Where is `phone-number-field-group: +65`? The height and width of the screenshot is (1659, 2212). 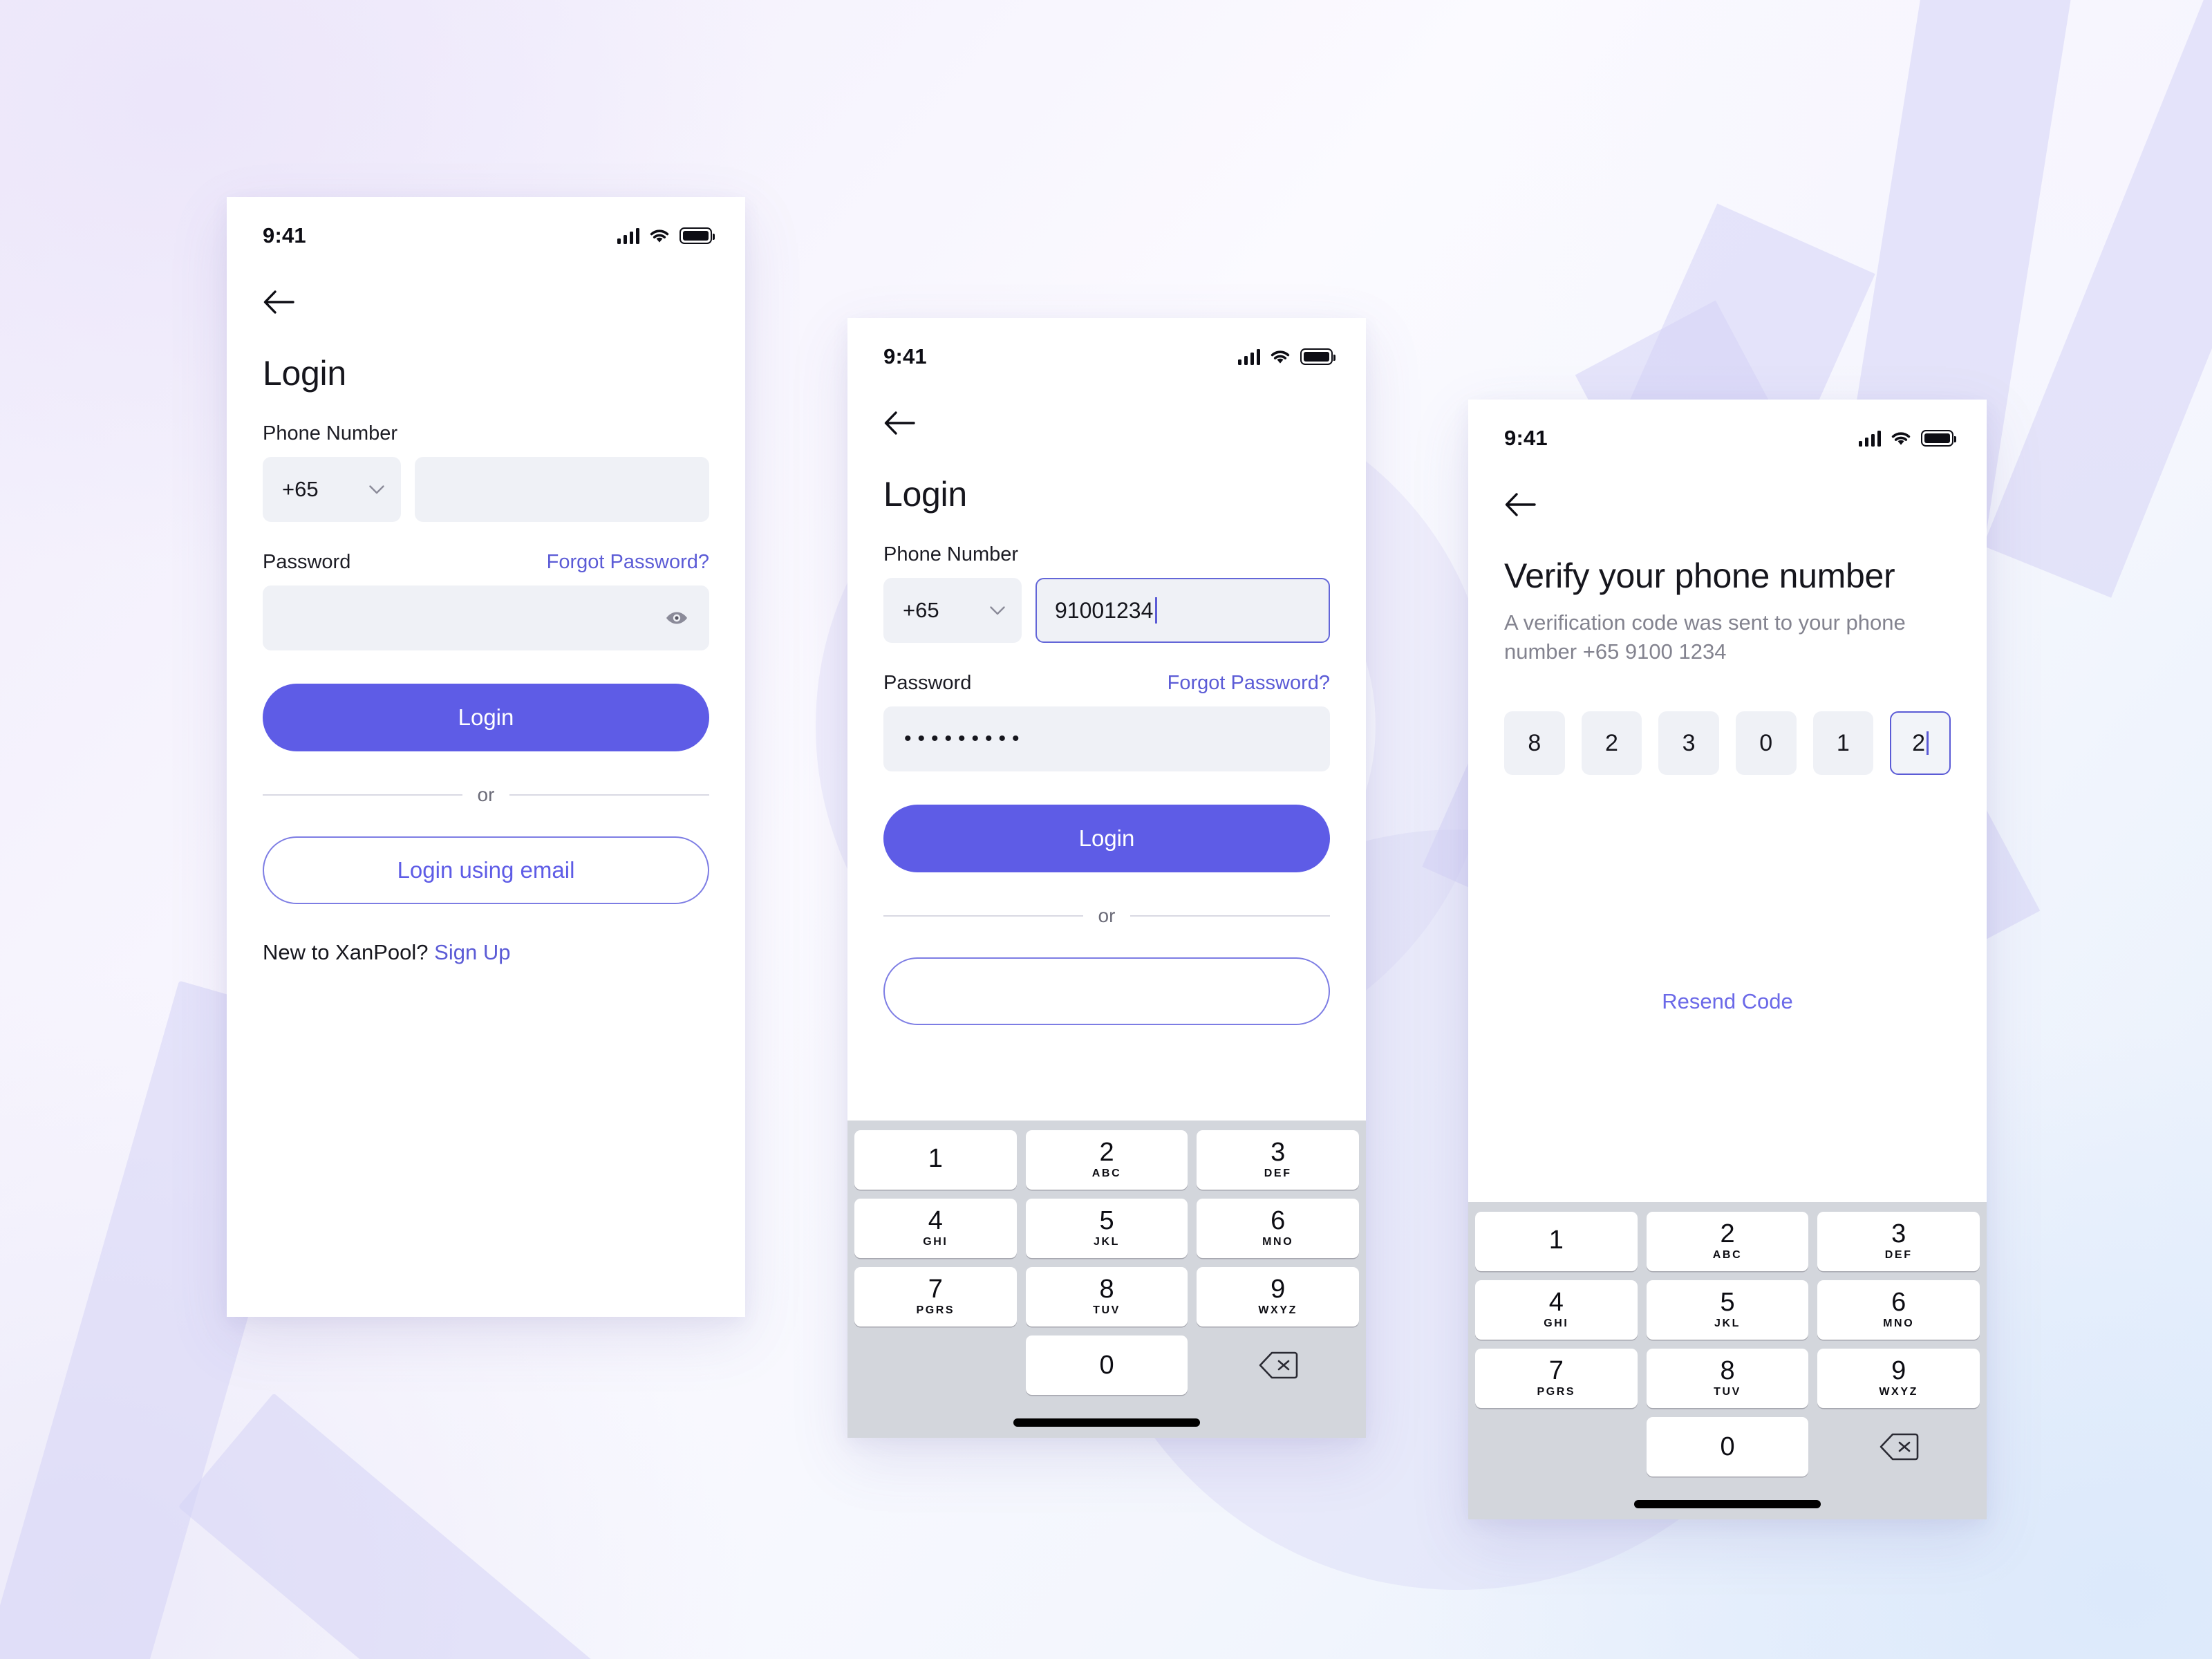
phone-number-field-group: +65 is located at coordinates (486, 489).